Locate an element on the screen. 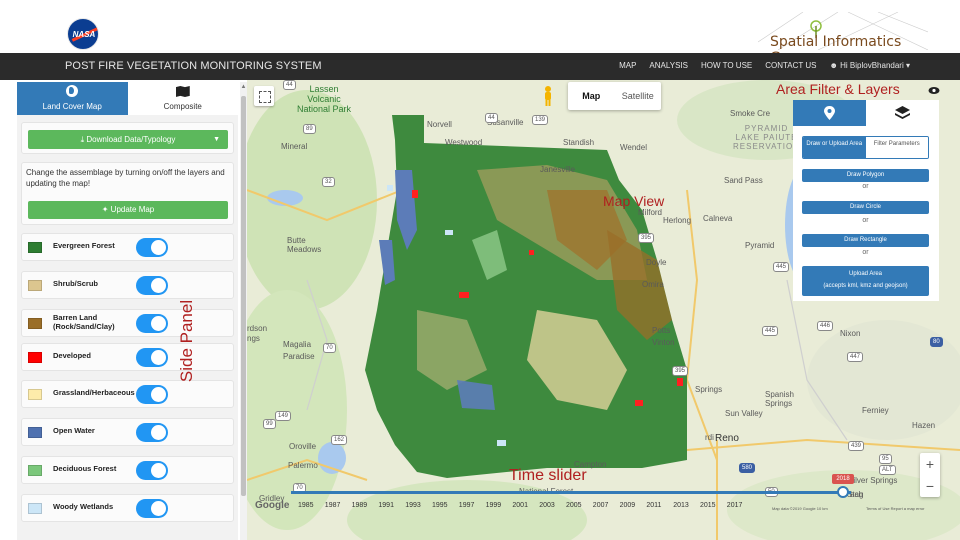 This screenshot has height=540, width=960. map-place-label: rdi is located at coordinates (709, 437).